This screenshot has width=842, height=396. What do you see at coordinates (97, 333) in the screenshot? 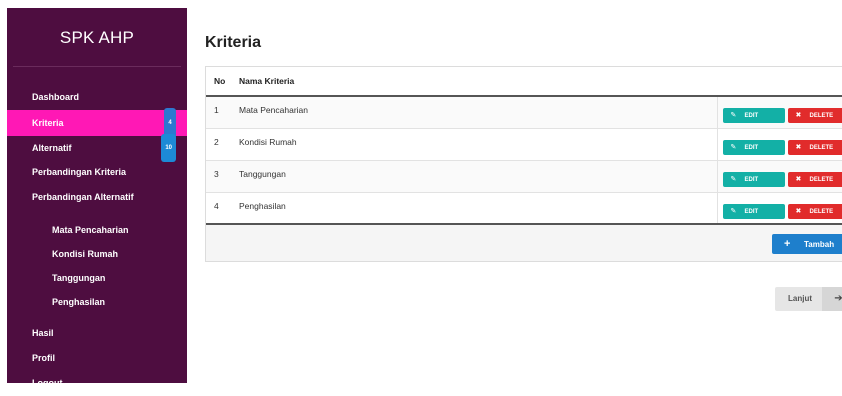
I see `sidebar-item-hasil: Hasil` at bounding box center [97, 333].